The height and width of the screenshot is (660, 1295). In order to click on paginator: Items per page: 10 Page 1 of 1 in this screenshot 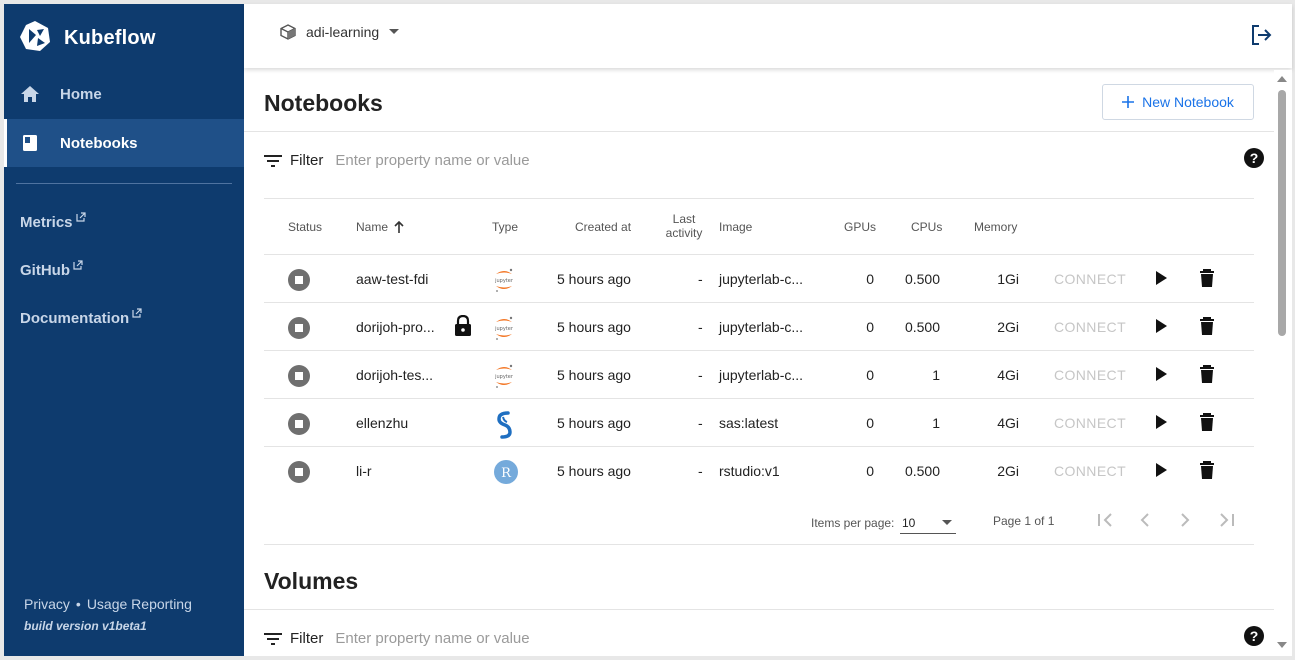, I will do `click(749, 525)`.